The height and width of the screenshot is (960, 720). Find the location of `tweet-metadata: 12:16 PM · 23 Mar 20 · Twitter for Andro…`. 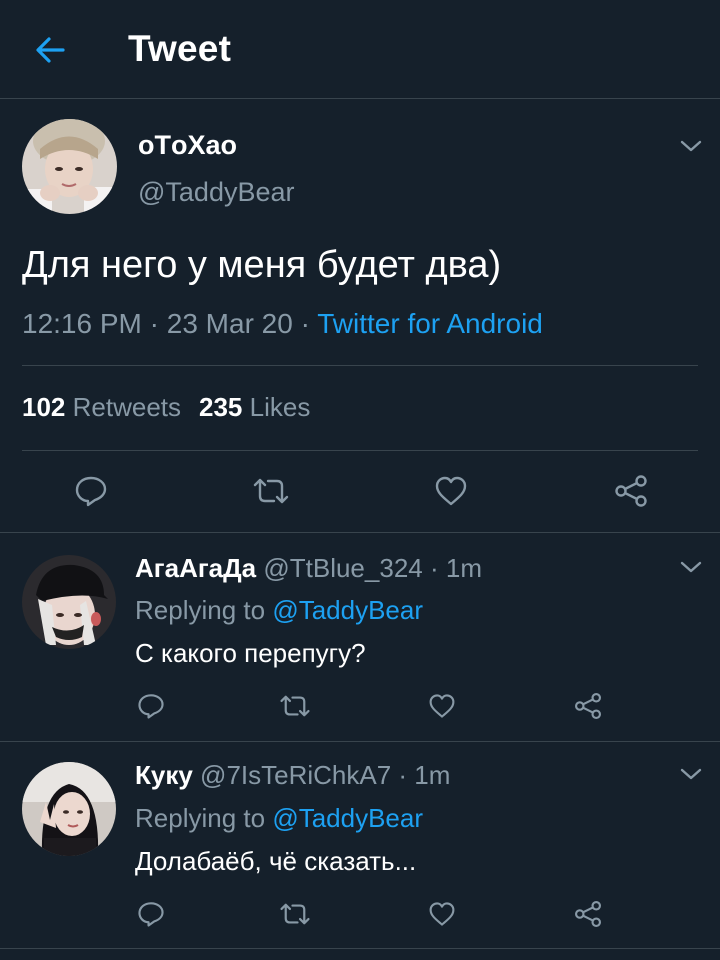

tweet-metadata: 12:16 PM · 23 Mar 20 · Twitter for Andro… is located at coordinates (282, 324).